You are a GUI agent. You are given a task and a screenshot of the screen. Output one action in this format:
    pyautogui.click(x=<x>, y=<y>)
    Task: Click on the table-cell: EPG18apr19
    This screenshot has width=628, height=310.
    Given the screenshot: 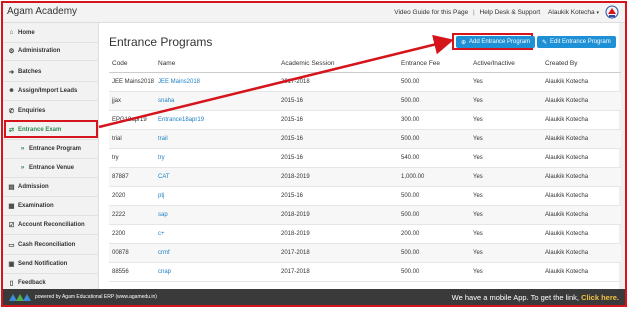 What is the action you would take?
    pyautogui.click(x=132, y=120)
    